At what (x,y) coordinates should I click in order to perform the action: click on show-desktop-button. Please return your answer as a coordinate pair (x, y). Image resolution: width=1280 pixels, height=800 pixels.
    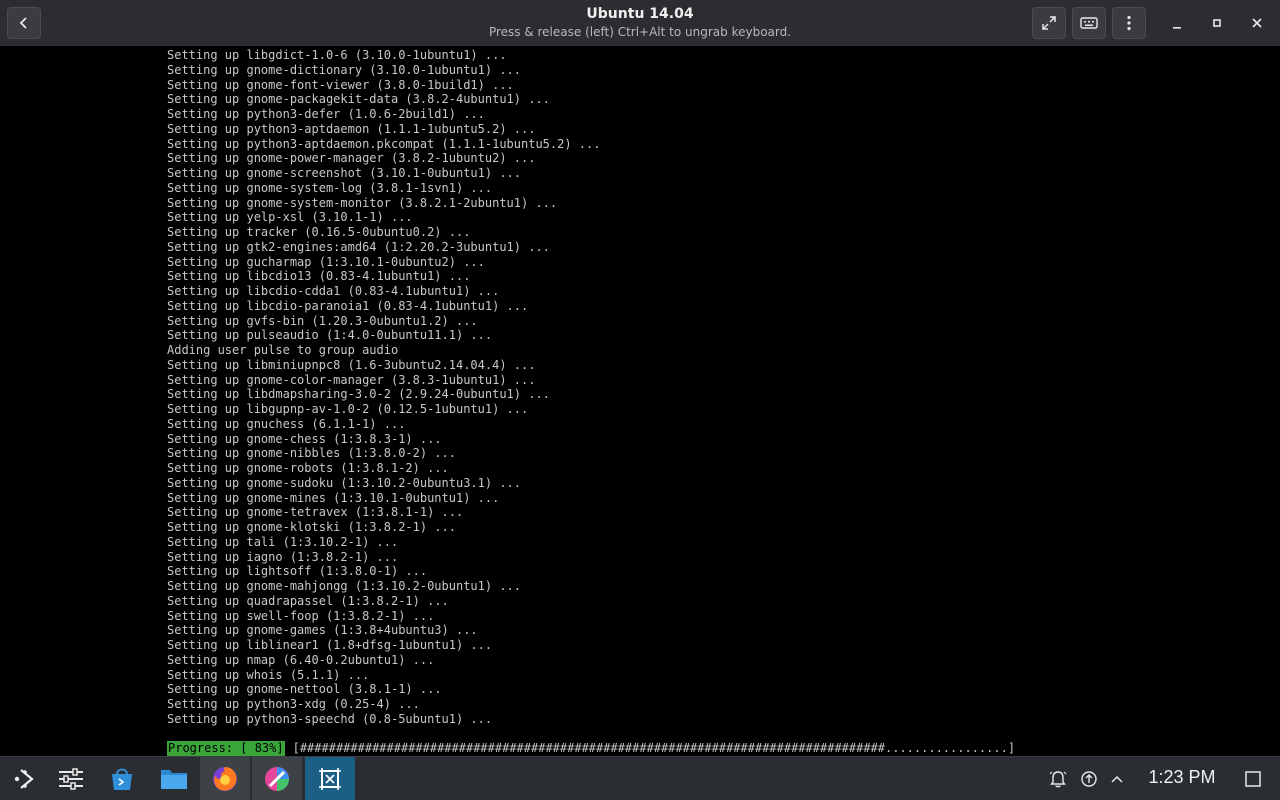
    Looking at the image, I should click on (1253, 779).